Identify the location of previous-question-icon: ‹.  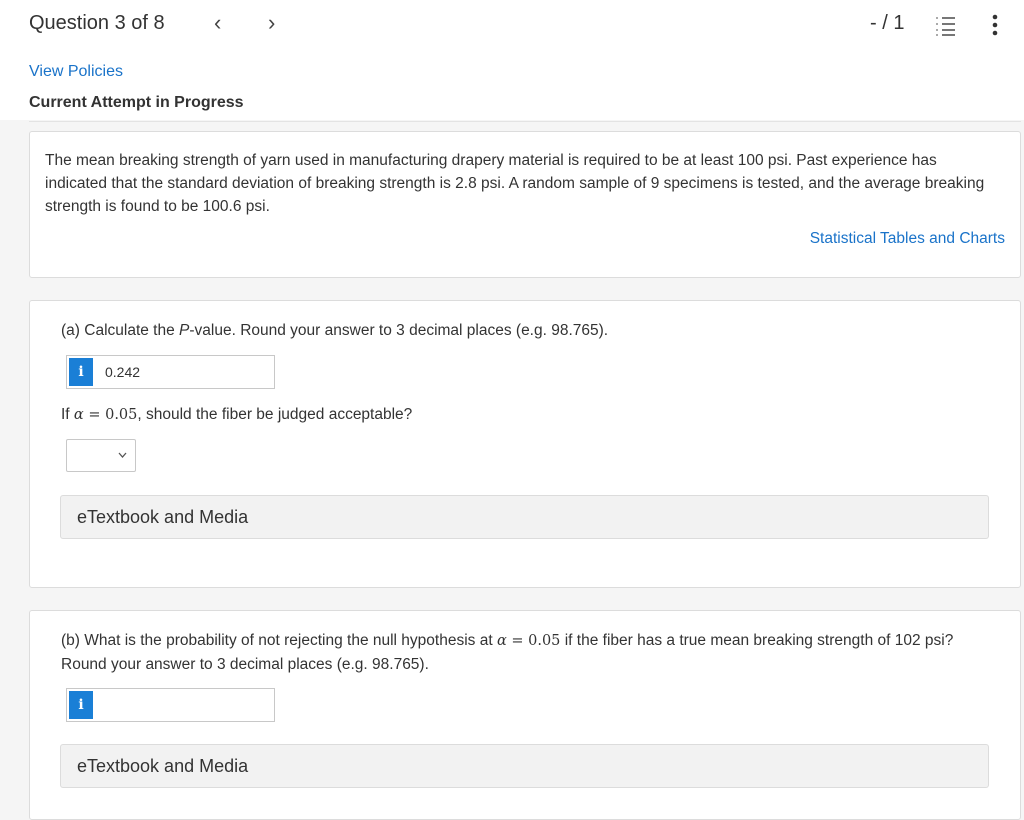
(217, 23).